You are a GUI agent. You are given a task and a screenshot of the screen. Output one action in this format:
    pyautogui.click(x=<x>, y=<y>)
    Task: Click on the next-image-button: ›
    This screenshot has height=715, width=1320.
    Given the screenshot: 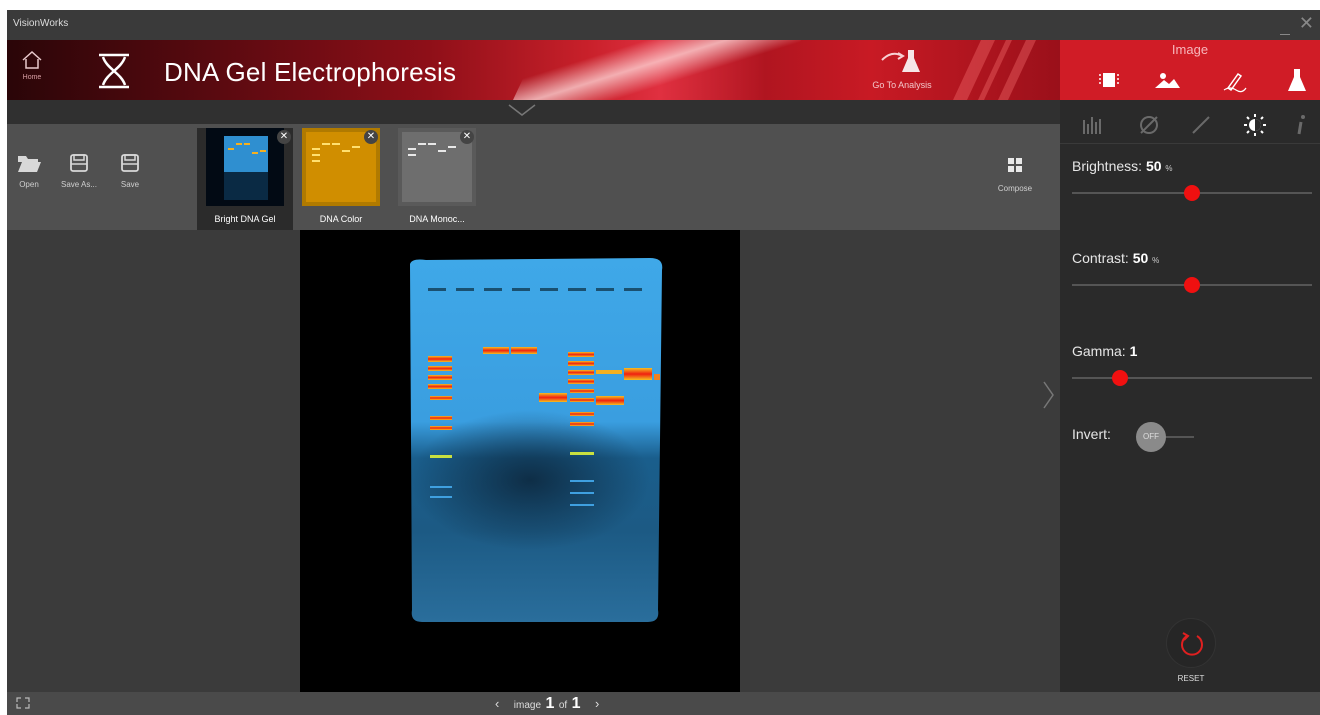 What is the action you would take?
    pyautogui.click(x=597, y=703)
    